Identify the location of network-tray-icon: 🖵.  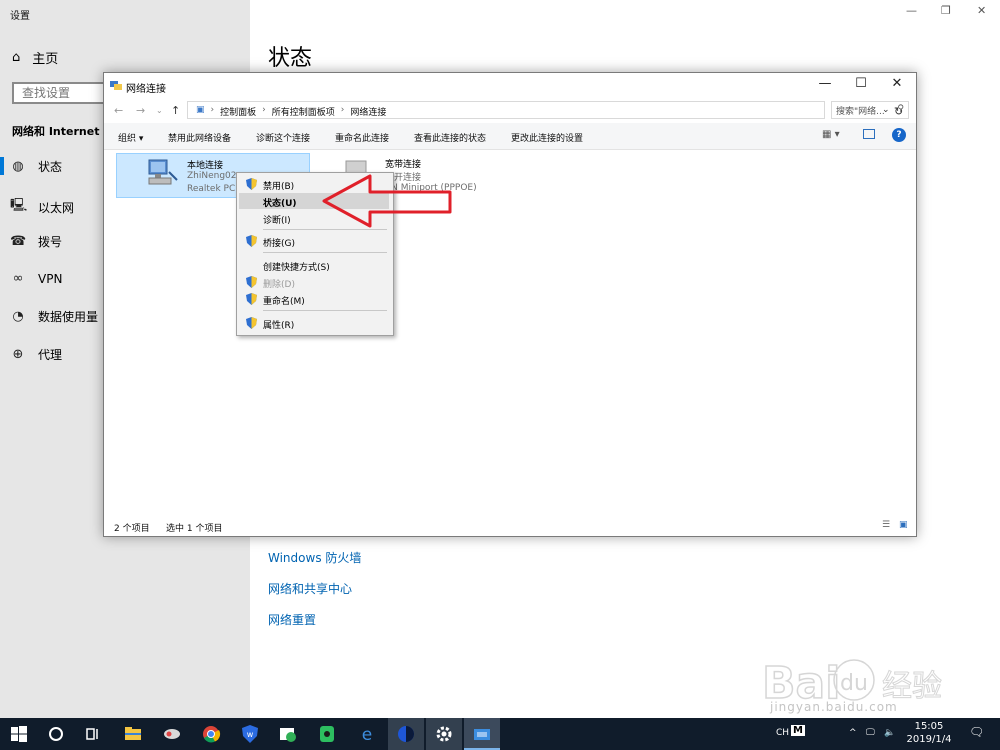
(870, 733).